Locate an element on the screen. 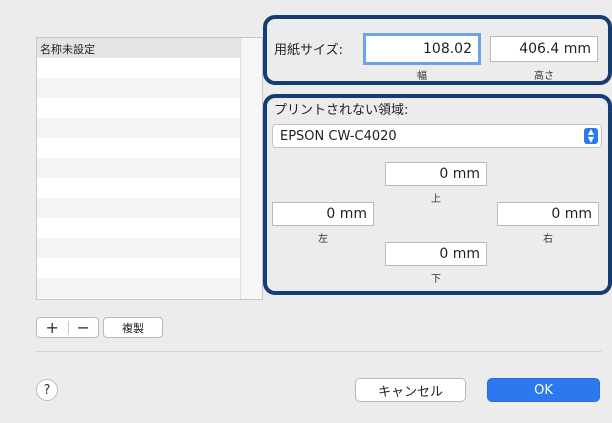 The height and width of the screenshot is (423, 612). add-remove-segment: + − is located at coordinates (67, 327).